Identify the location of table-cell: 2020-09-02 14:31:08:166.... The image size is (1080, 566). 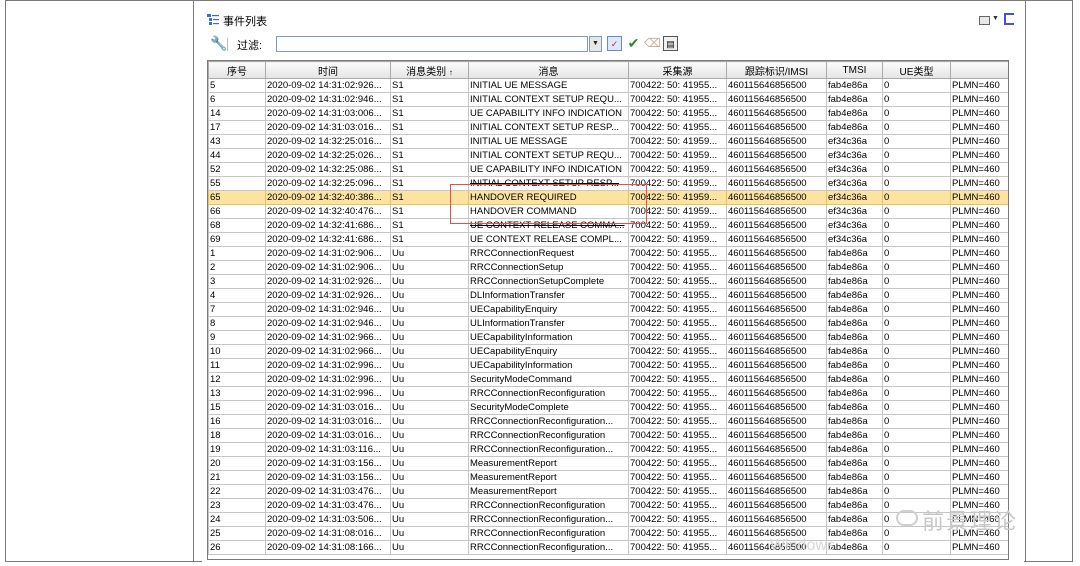
(328, 547).